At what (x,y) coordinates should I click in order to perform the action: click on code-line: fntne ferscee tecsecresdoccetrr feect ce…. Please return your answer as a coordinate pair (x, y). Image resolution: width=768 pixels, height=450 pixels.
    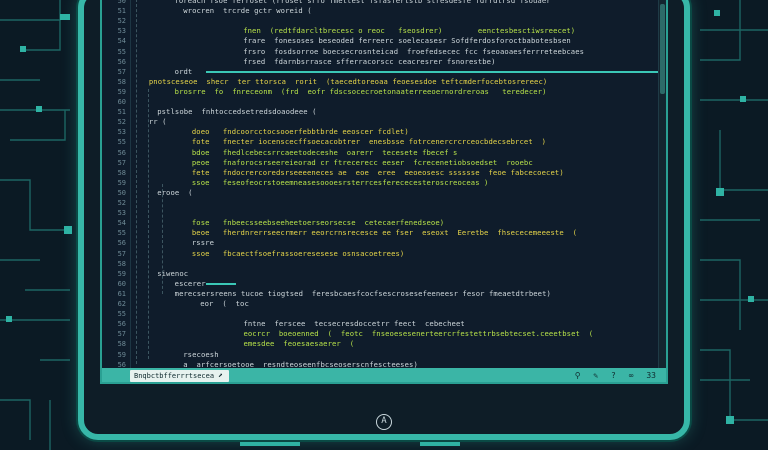
    Looking at the image, I should click on (350, 324).